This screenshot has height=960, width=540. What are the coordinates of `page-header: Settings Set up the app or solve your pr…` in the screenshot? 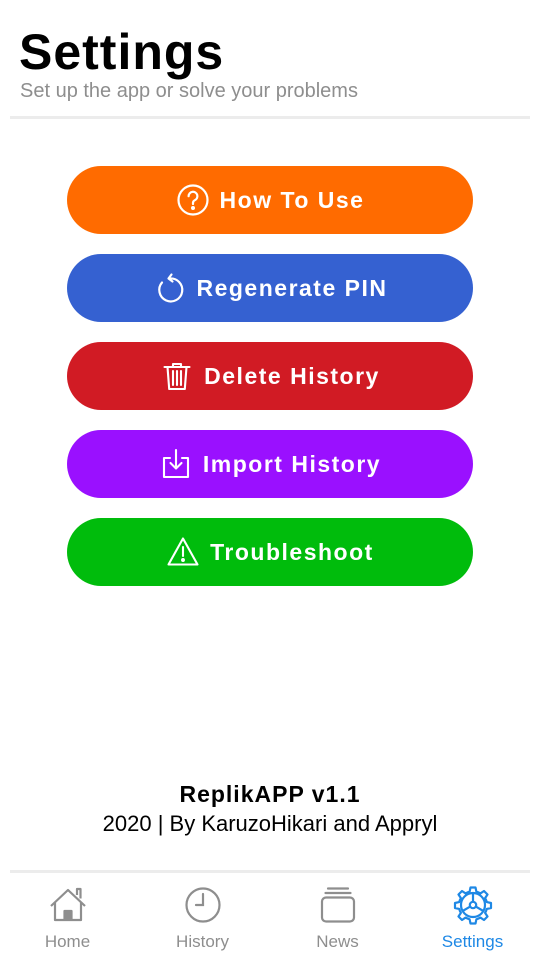 It's located at (270, 60).